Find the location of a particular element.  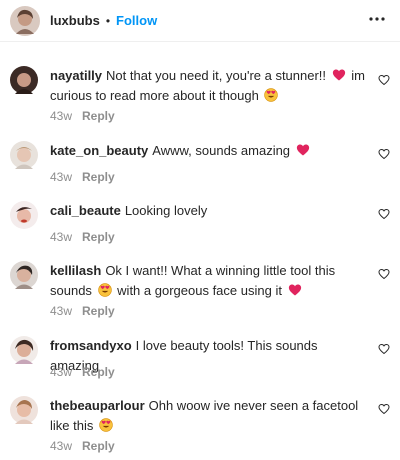

comment-username: thebeauparlour is located at coordinates (97, 405).